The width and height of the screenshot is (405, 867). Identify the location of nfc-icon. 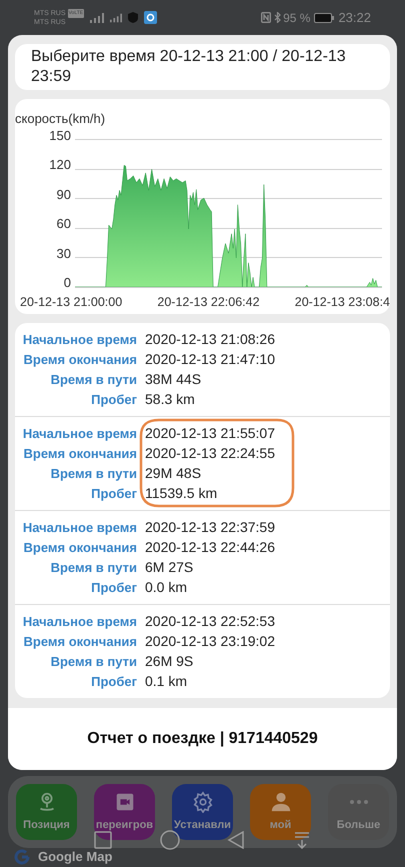
(266, 17).